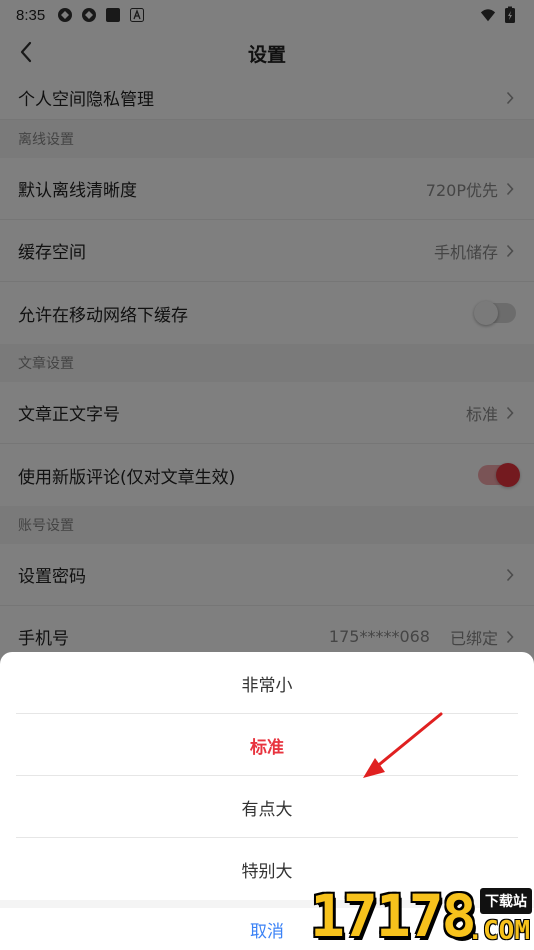 The height and width of the screenshot is (950, 534). I want to click on option-label: 非常小, so click(267, 685).